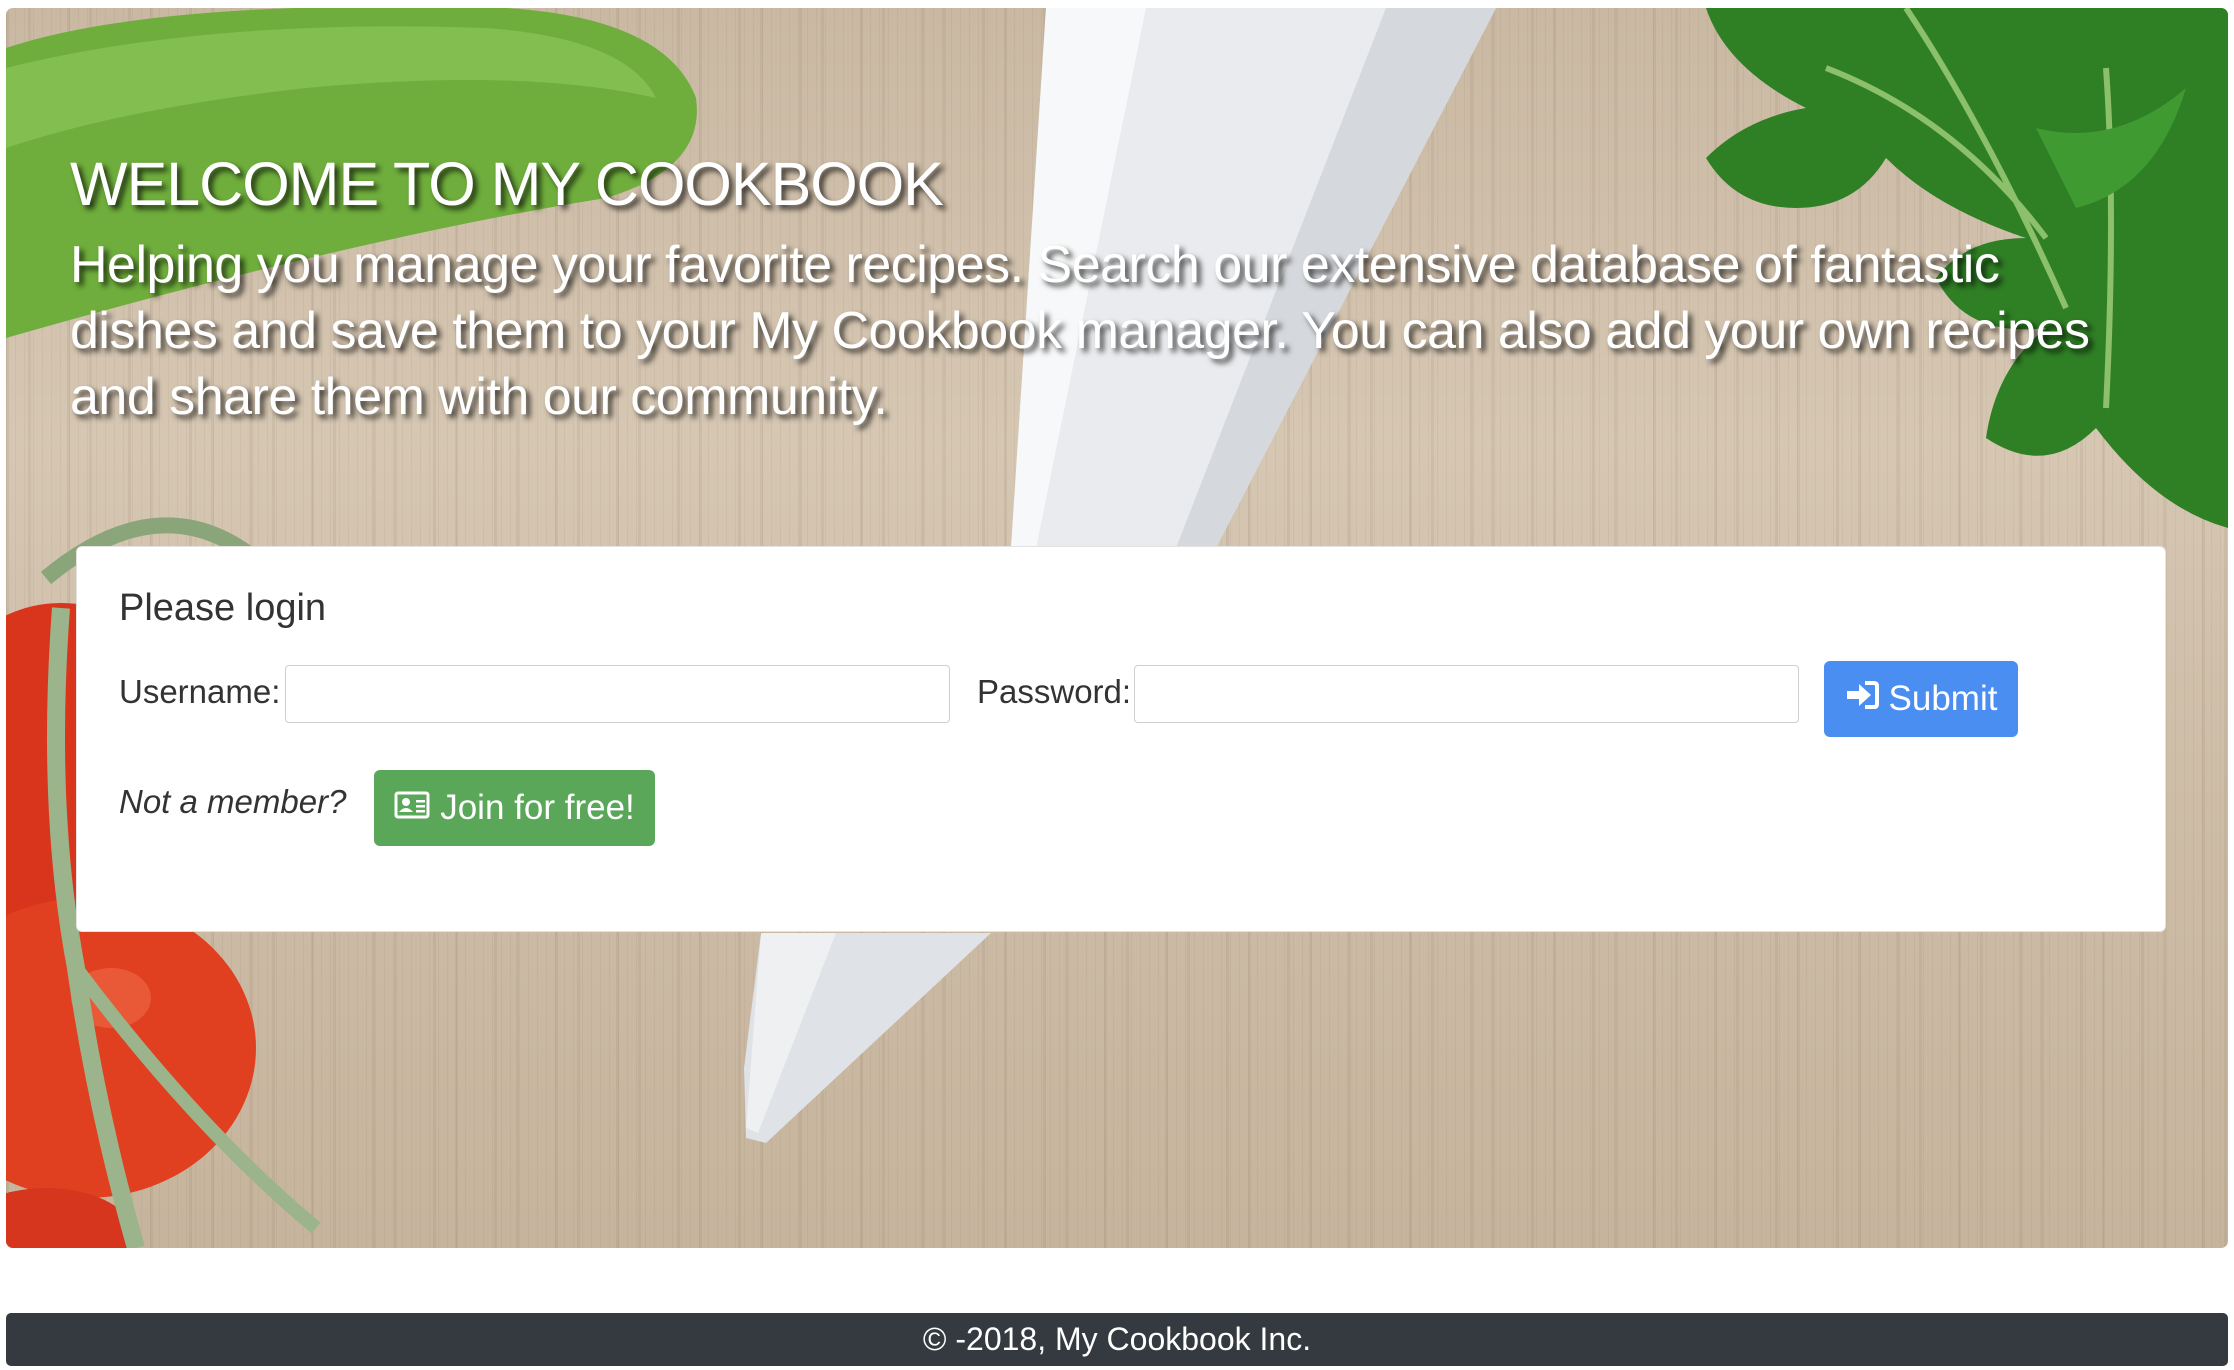  Describe the element at coordinates (507, 184) in the screenshot. I see `hero-title: WELCOME TO MY COOKBOOK` at that location.